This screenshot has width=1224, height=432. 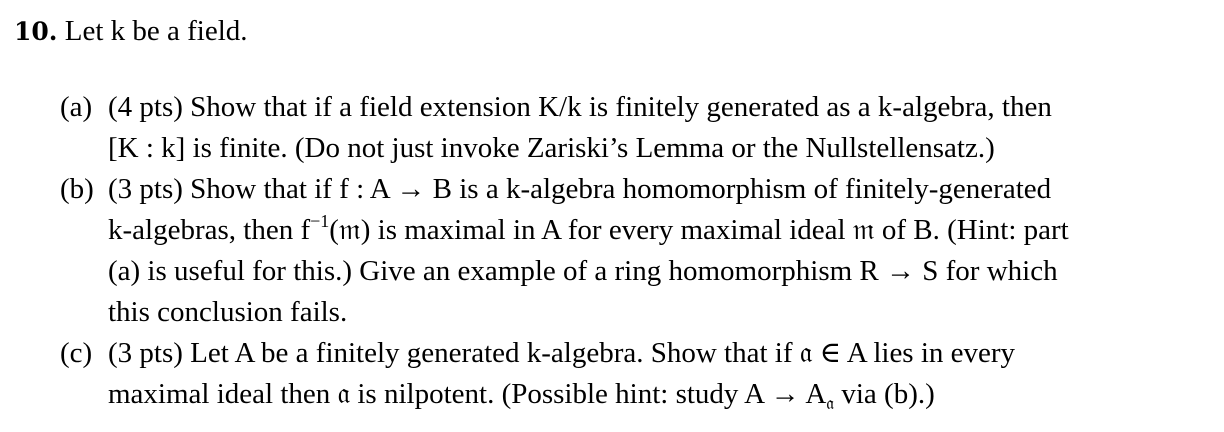 I want to click on part-c-label: (c), so click(x=76, y=353).